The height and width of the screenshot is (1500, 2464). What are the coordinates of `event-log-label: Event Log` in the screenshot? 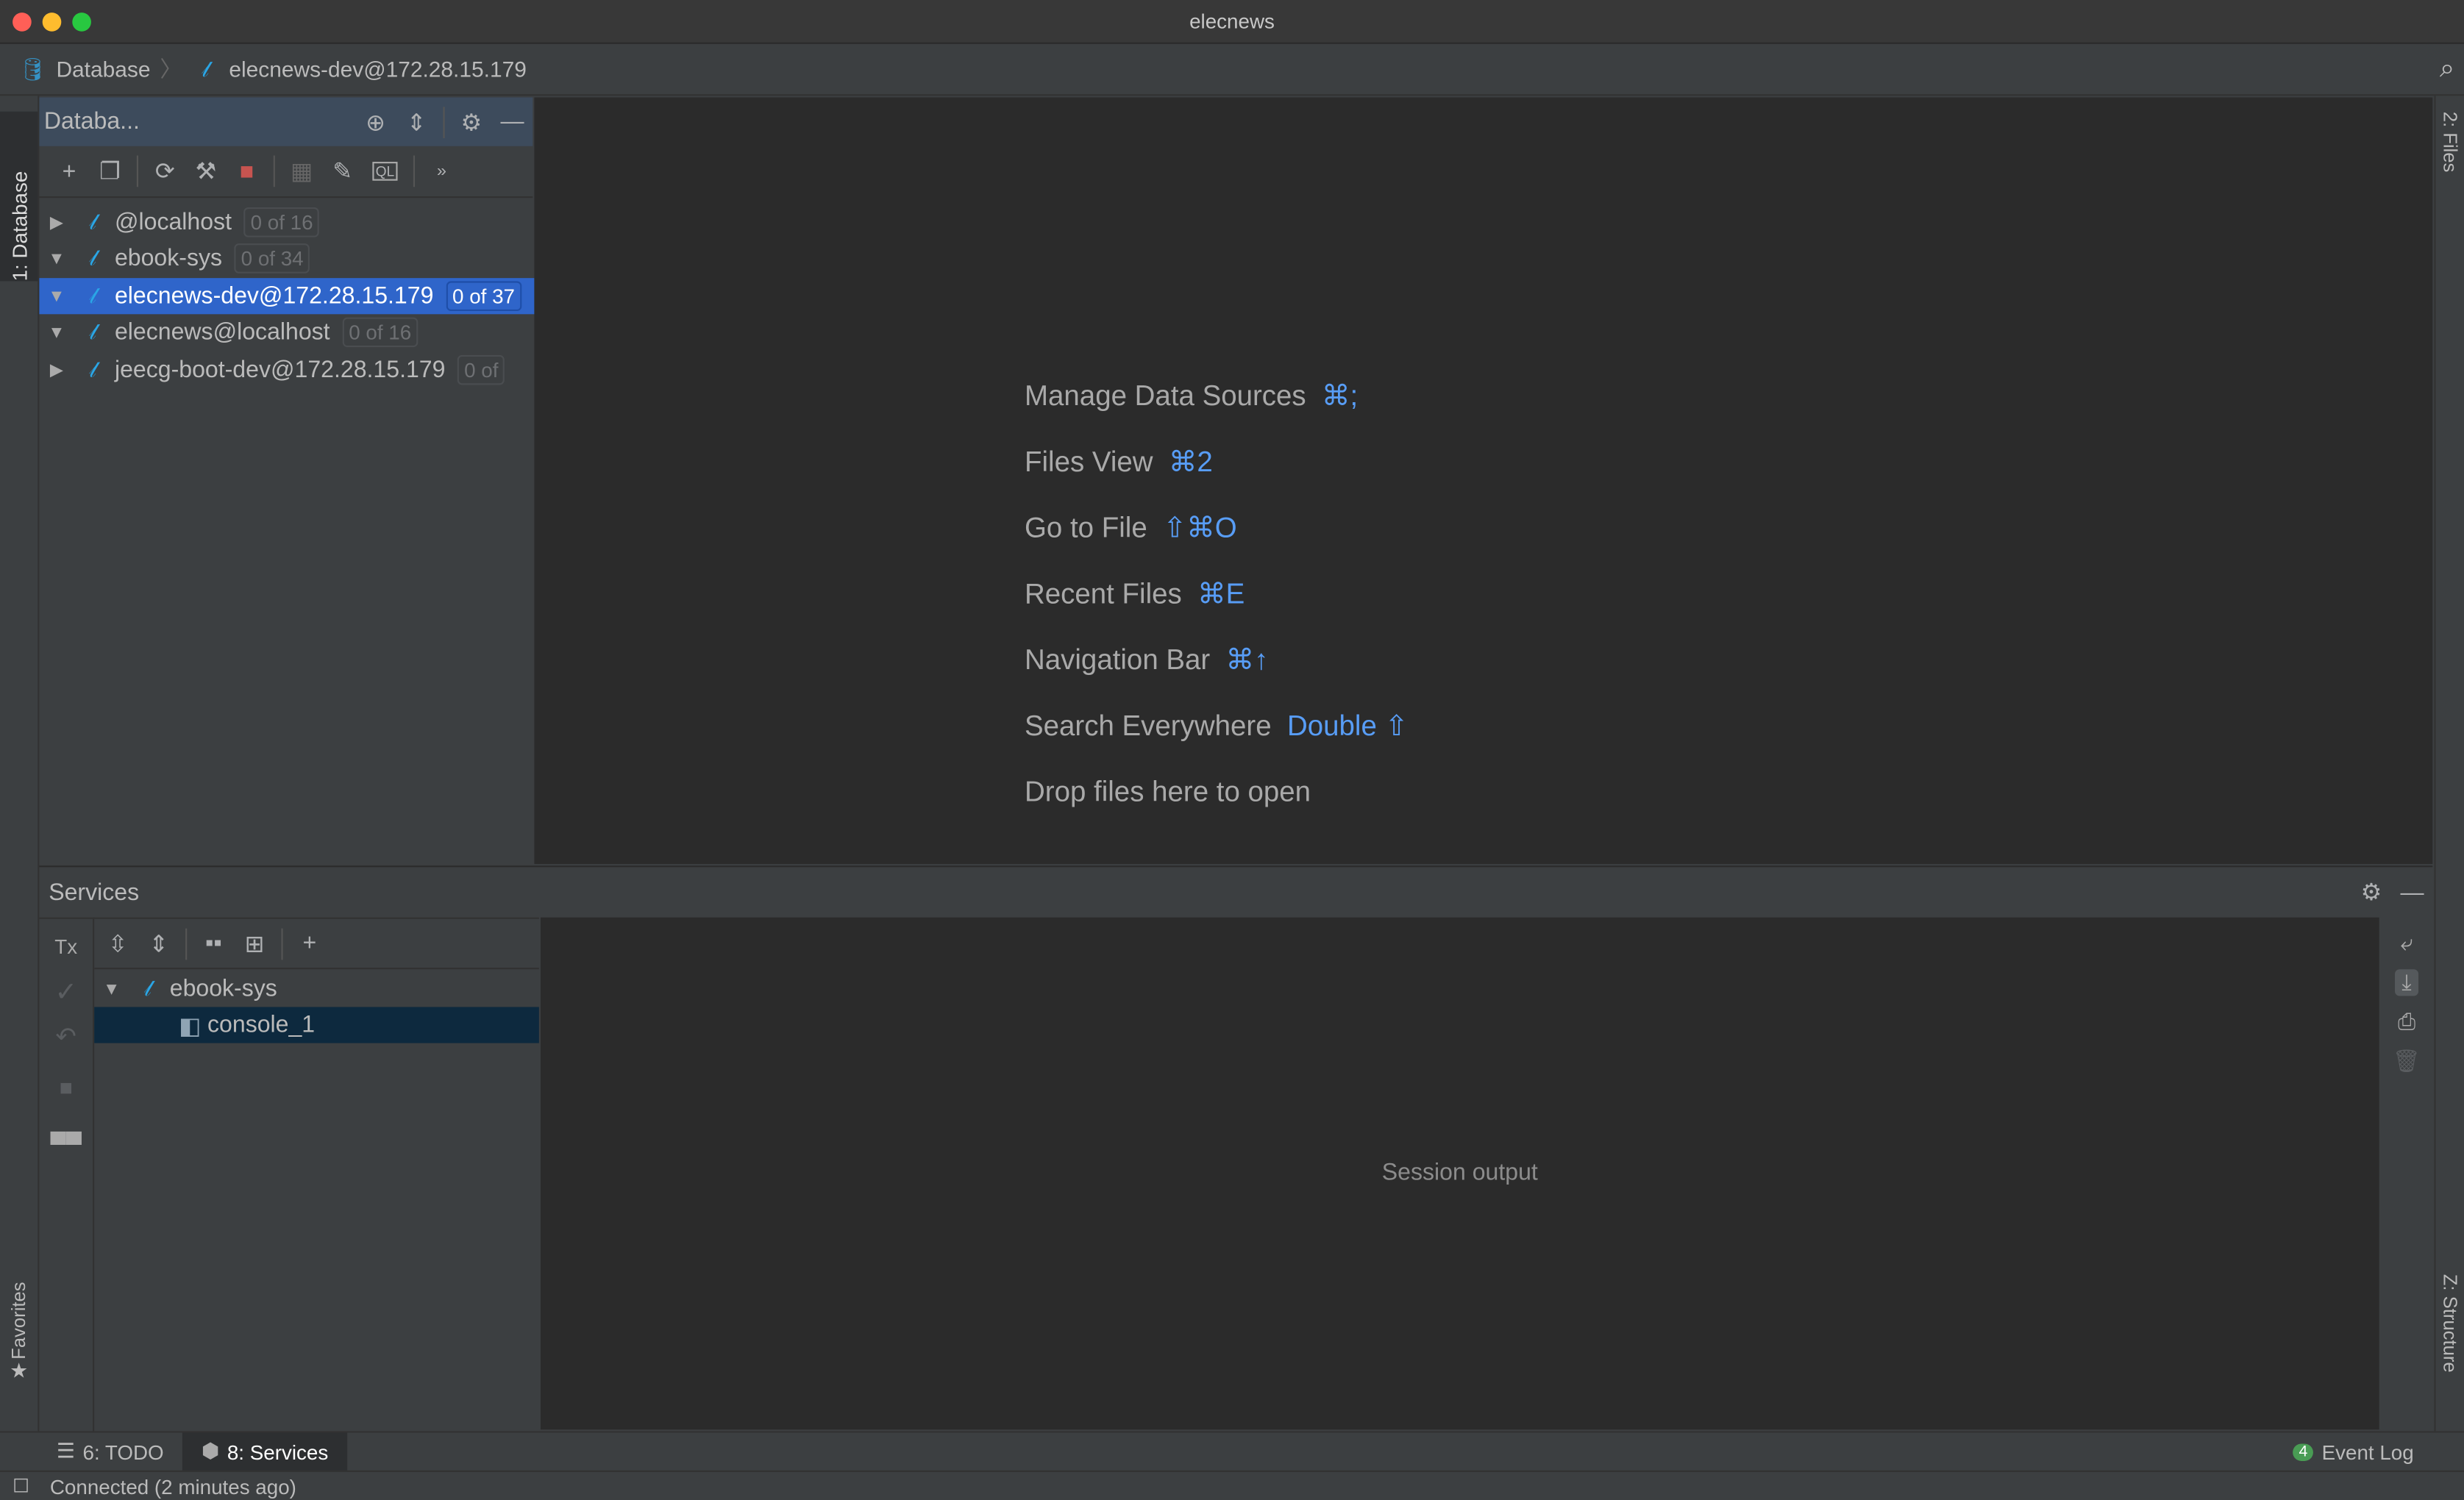 It's located at (2367, 1452).